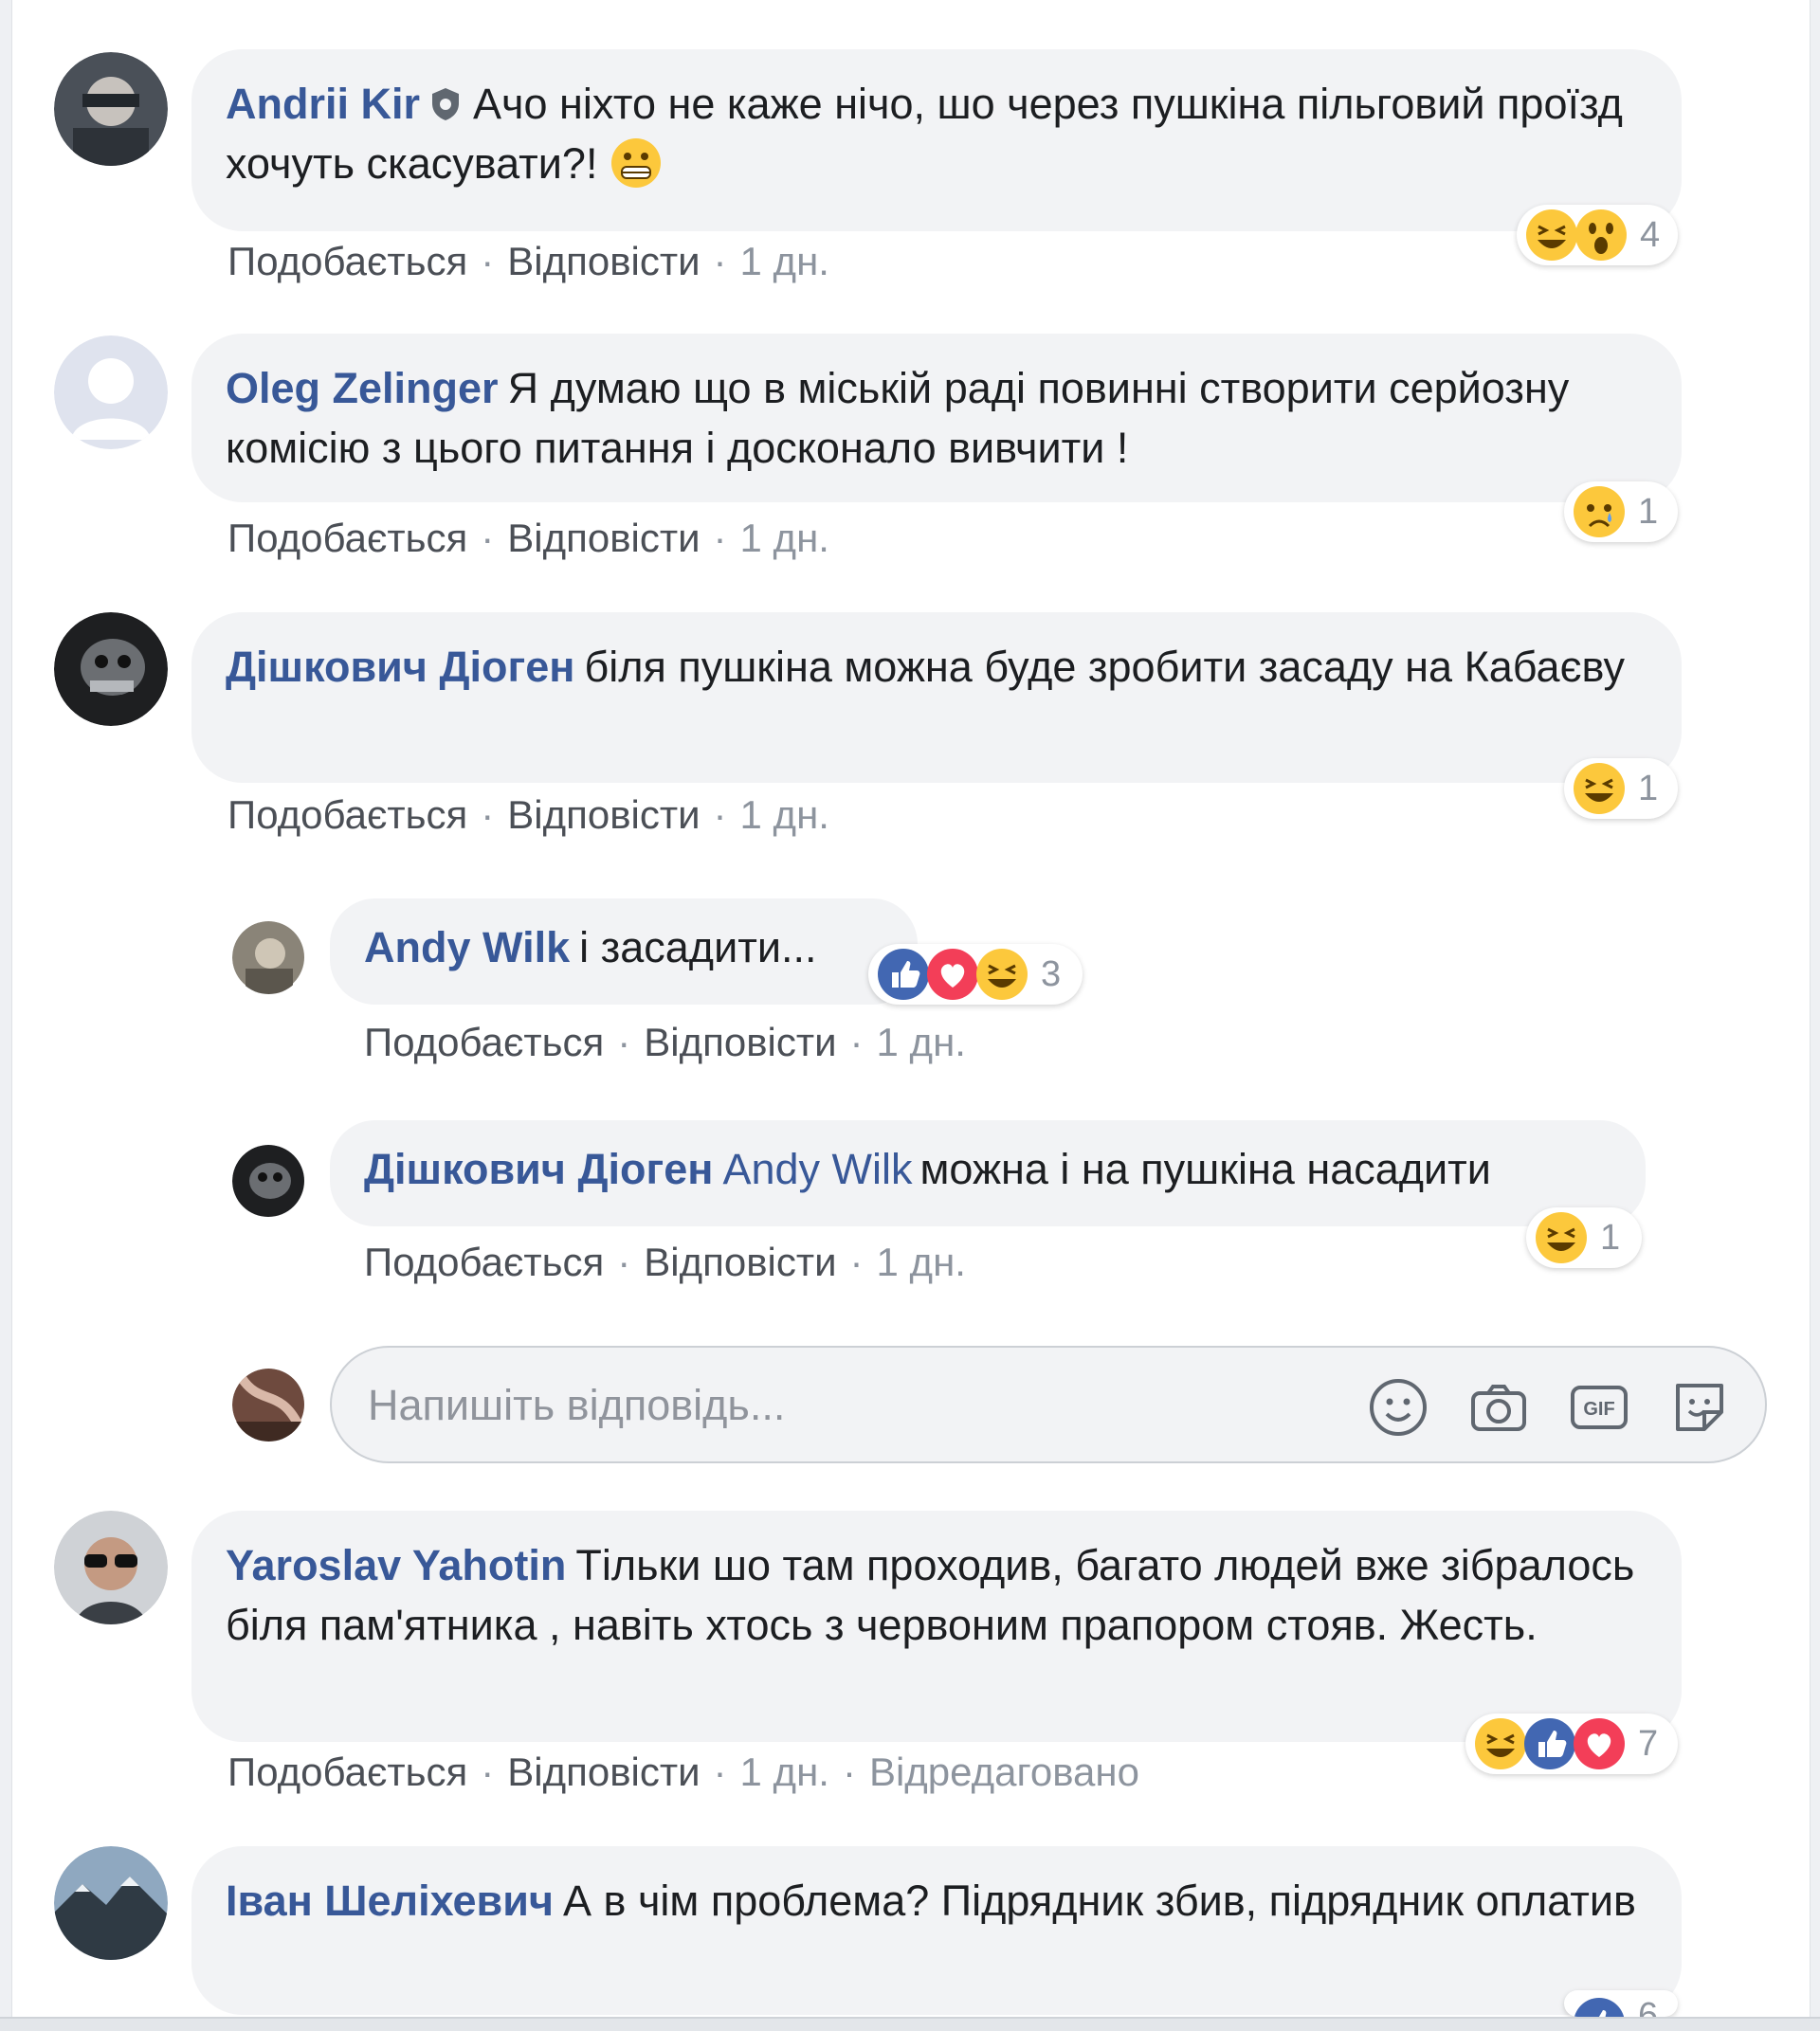  Describe the element at coordinates (1601, 235) in the screenshot. I see `wow-reaction-icon` at that location.